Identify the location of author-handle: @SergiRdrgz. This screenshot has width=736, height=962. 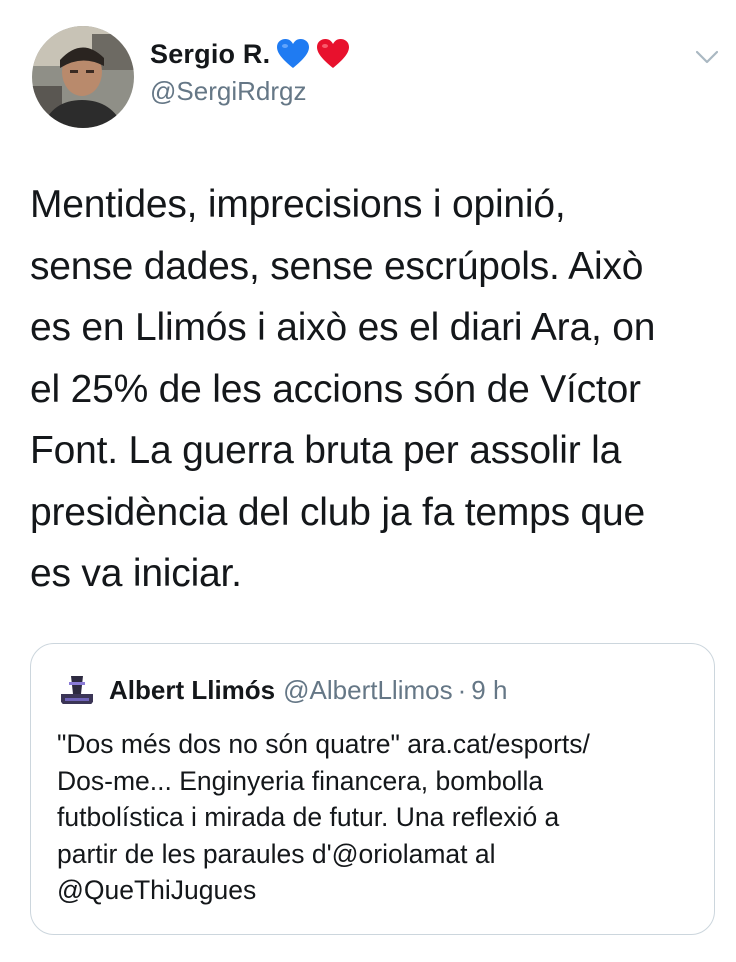
(250, 91).